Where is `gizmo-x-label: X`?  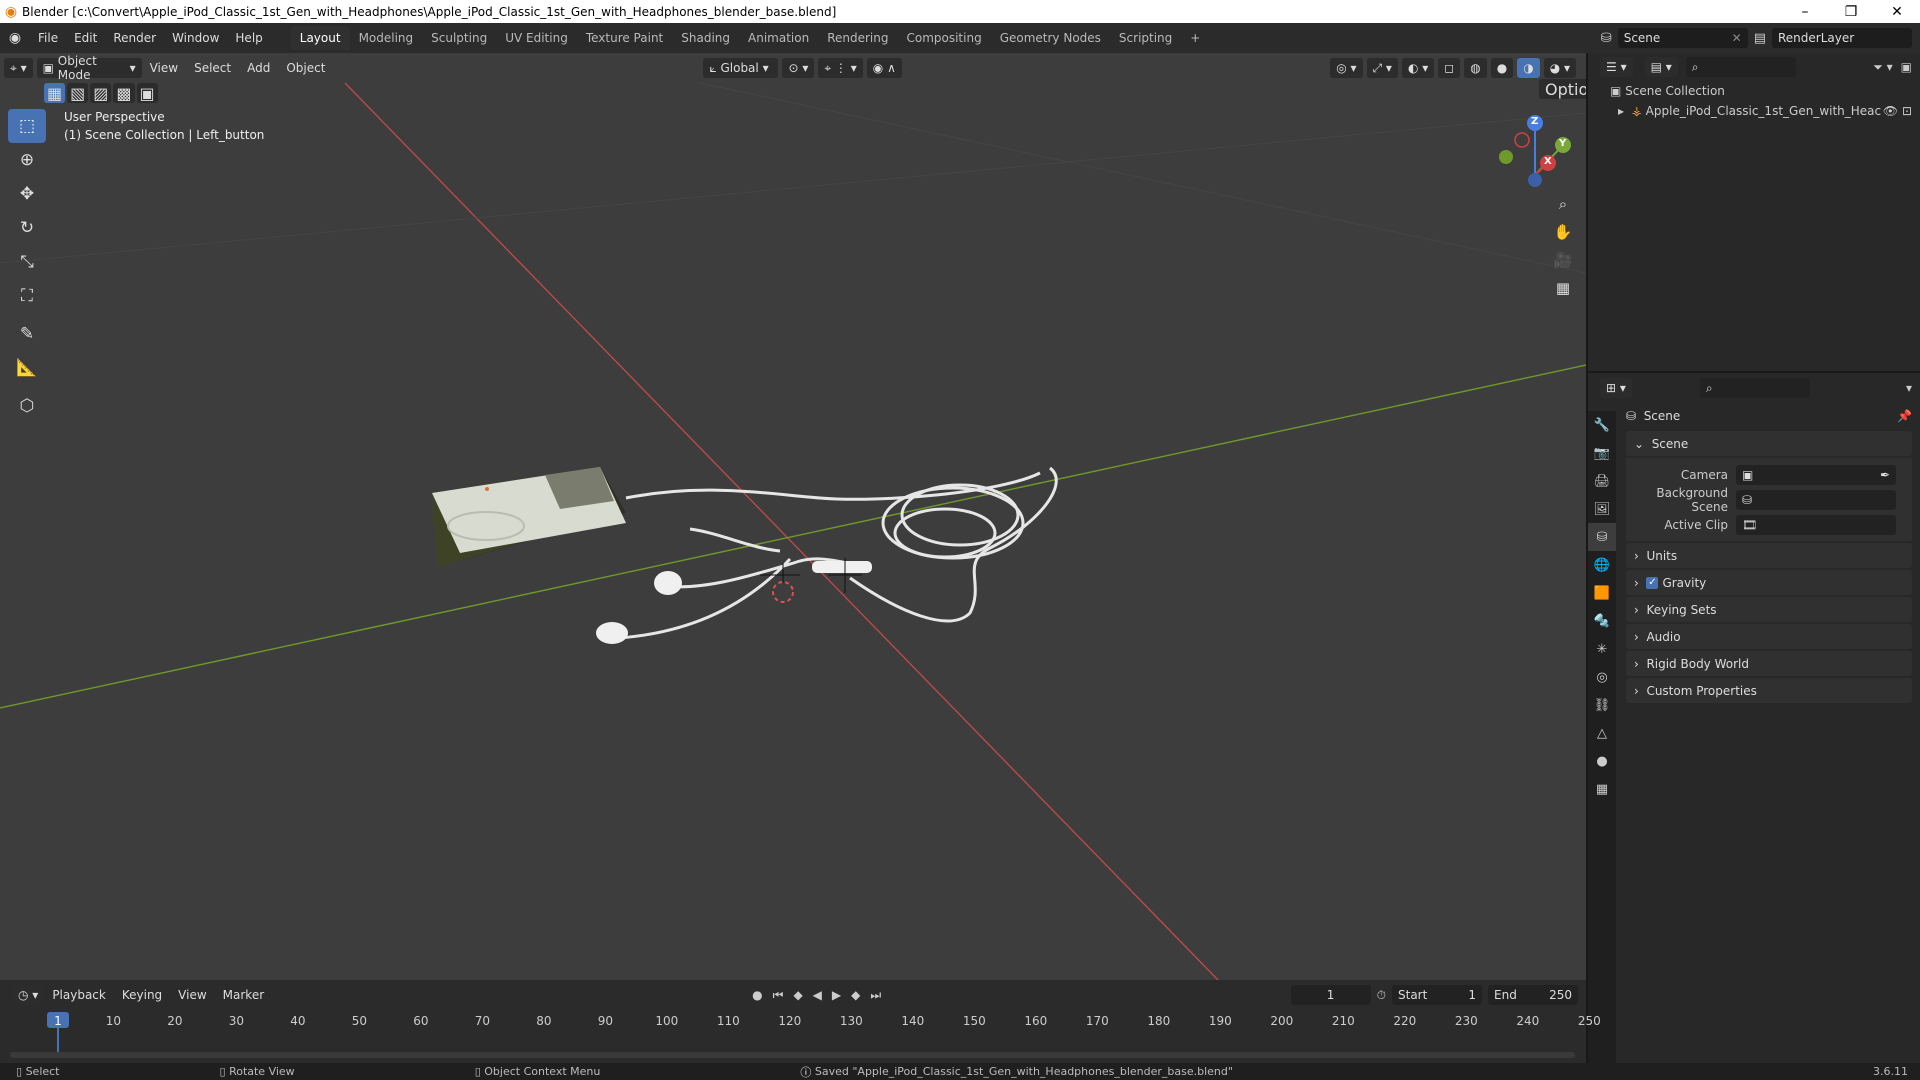
gizmo-x-label: X is located at coordinates (1548, 161).